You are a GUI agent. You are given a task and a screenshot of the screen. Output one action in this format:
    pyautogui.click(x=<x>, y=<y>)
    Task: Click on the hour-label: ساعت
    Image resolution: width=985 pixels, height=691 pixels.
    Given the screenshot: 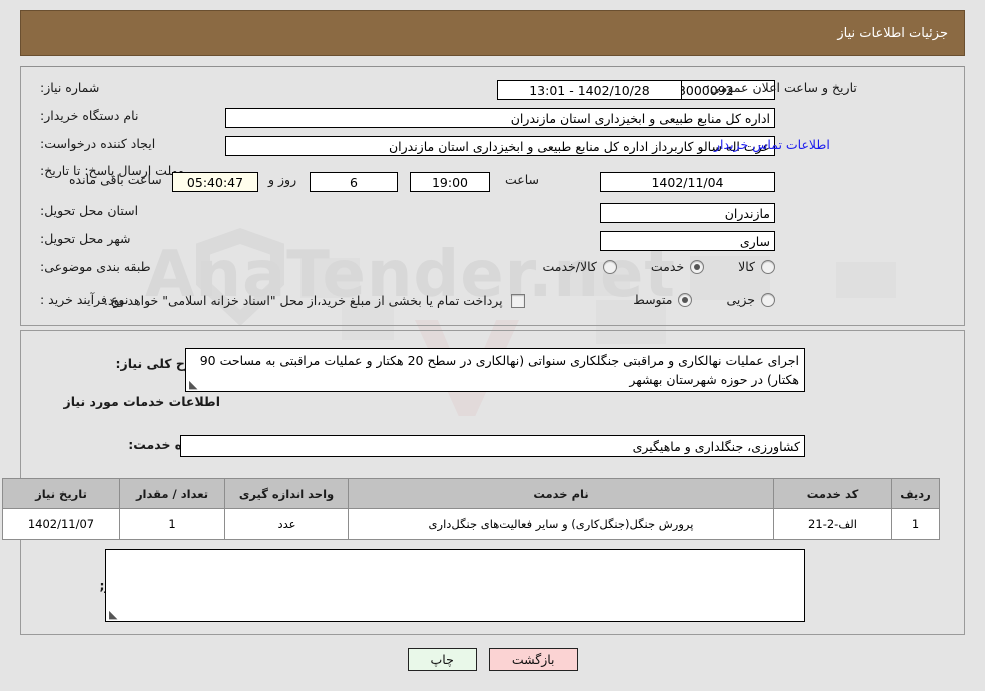 What is the action you would take?
    pyautogui.click(x=522, y=179)
    